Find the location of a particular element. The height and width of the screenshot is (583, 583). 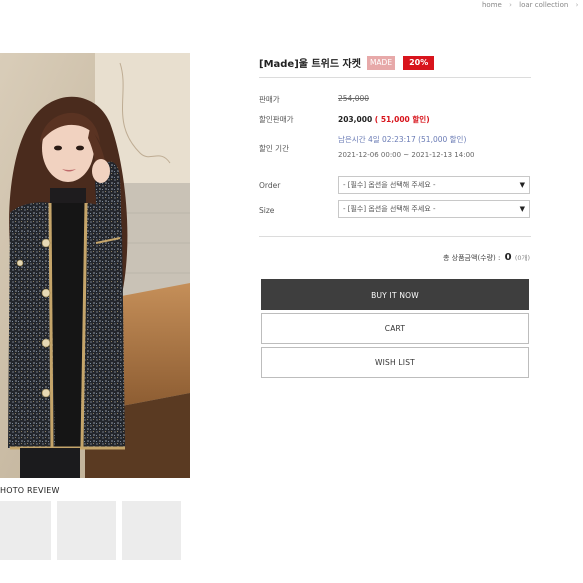

size-option-select: - [필수] 옵션을 선택해 주세요 - ▼ is located at coordinates (434, 209).